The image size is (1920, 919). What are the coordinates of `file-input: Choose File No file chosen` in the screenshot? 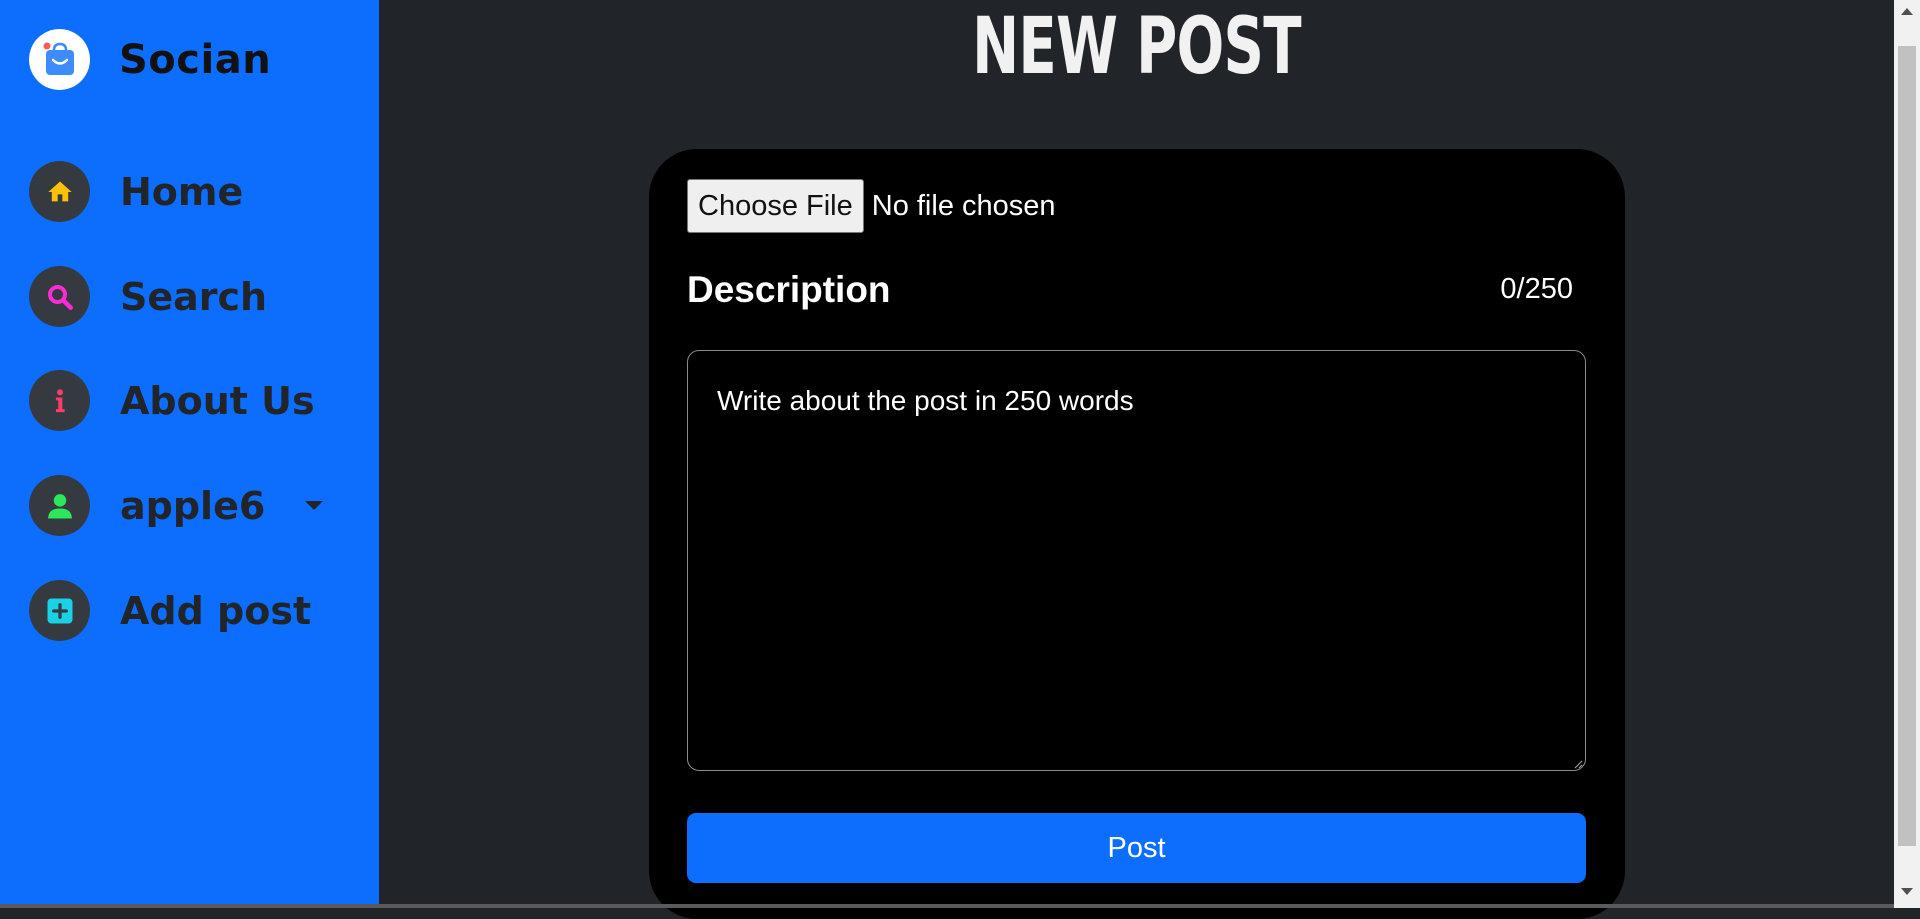 It's located at (871, 206).